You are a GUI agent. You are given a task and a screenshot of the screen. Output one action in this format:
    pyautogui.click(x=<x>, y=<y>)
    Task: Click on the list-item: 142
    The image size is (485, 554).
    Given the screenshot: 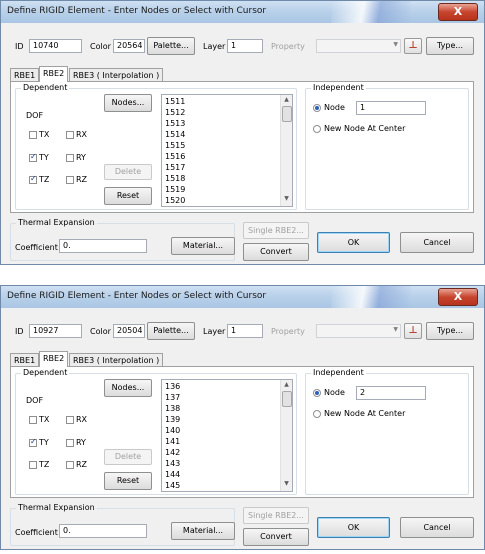 What is the action you would take?
    pyautogui.click(x=172, y=452)
    